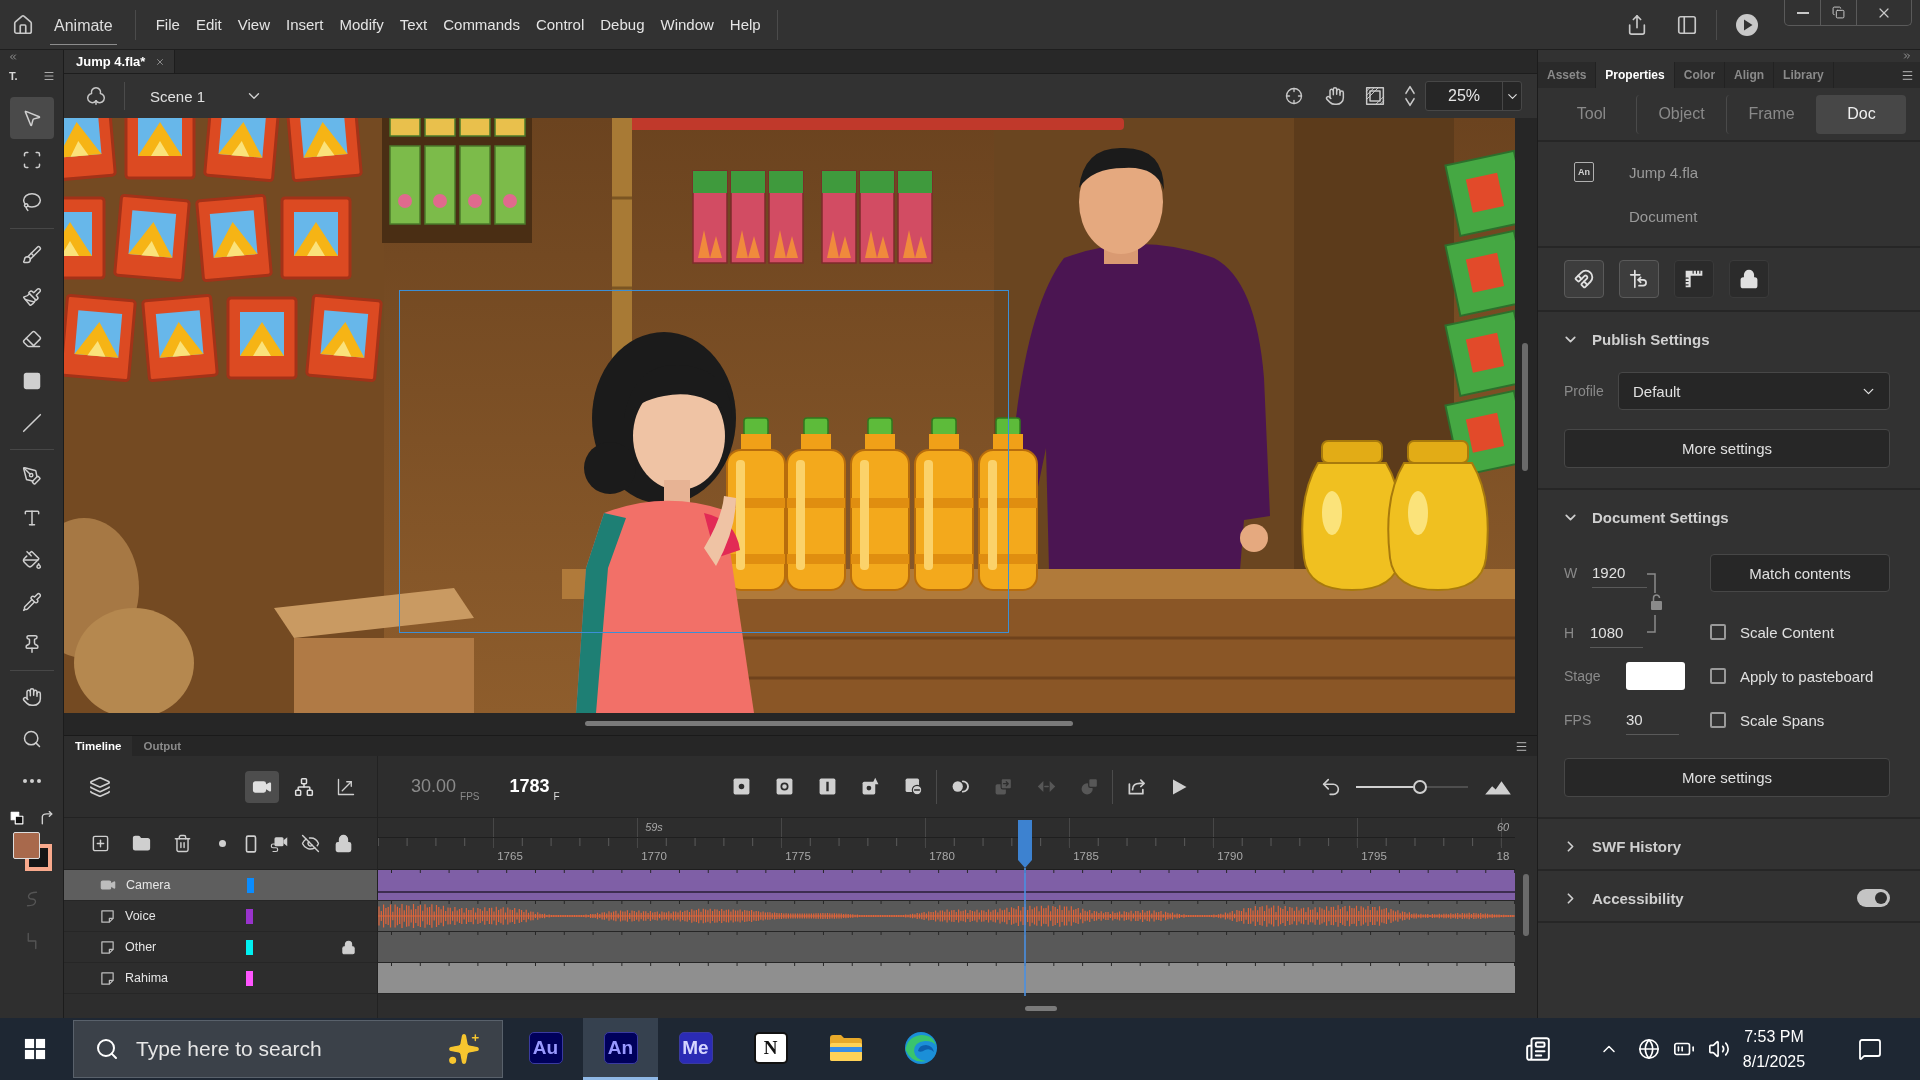 This screenshot has width=1920, height=1080. Describe the element at coordinates (31, 118) in the screenshot. I see `select-tool-button` at that location.